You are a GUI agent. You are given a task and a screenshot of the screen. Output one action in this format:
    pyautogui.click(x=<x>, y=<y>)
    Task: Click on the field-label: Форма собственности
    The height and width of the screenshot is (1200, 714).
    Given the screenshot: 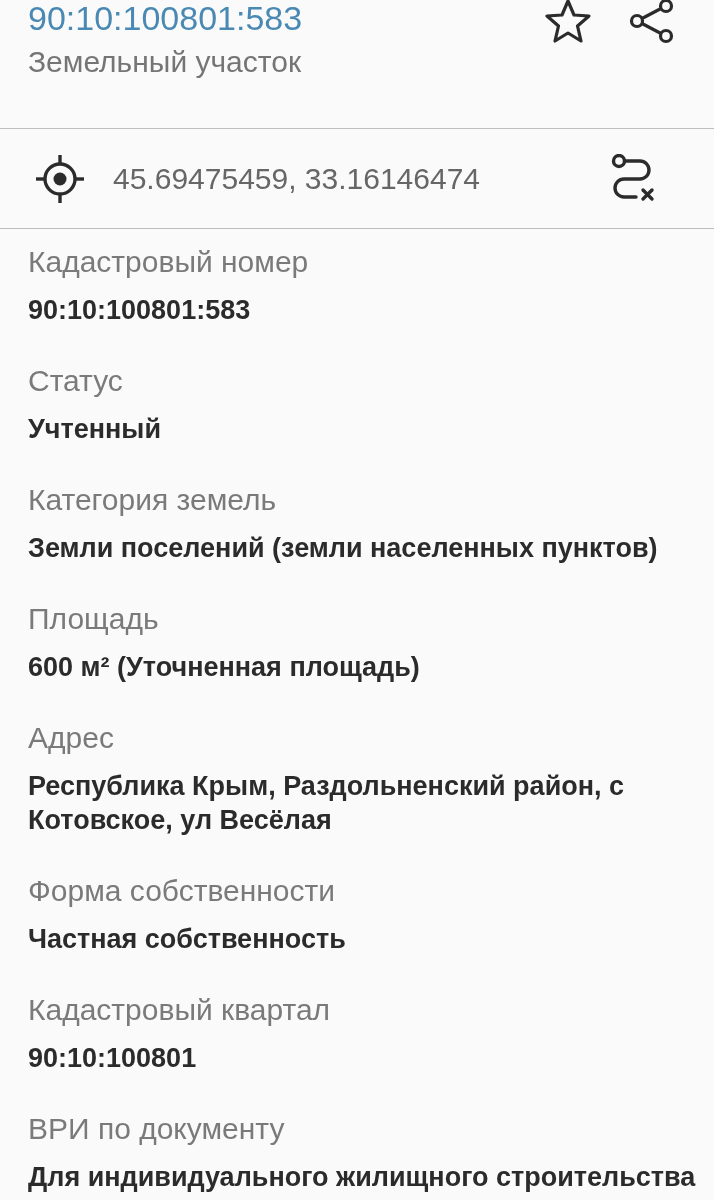 What is the action you would take?
    pyautogui.click(x=182, y=891)
    